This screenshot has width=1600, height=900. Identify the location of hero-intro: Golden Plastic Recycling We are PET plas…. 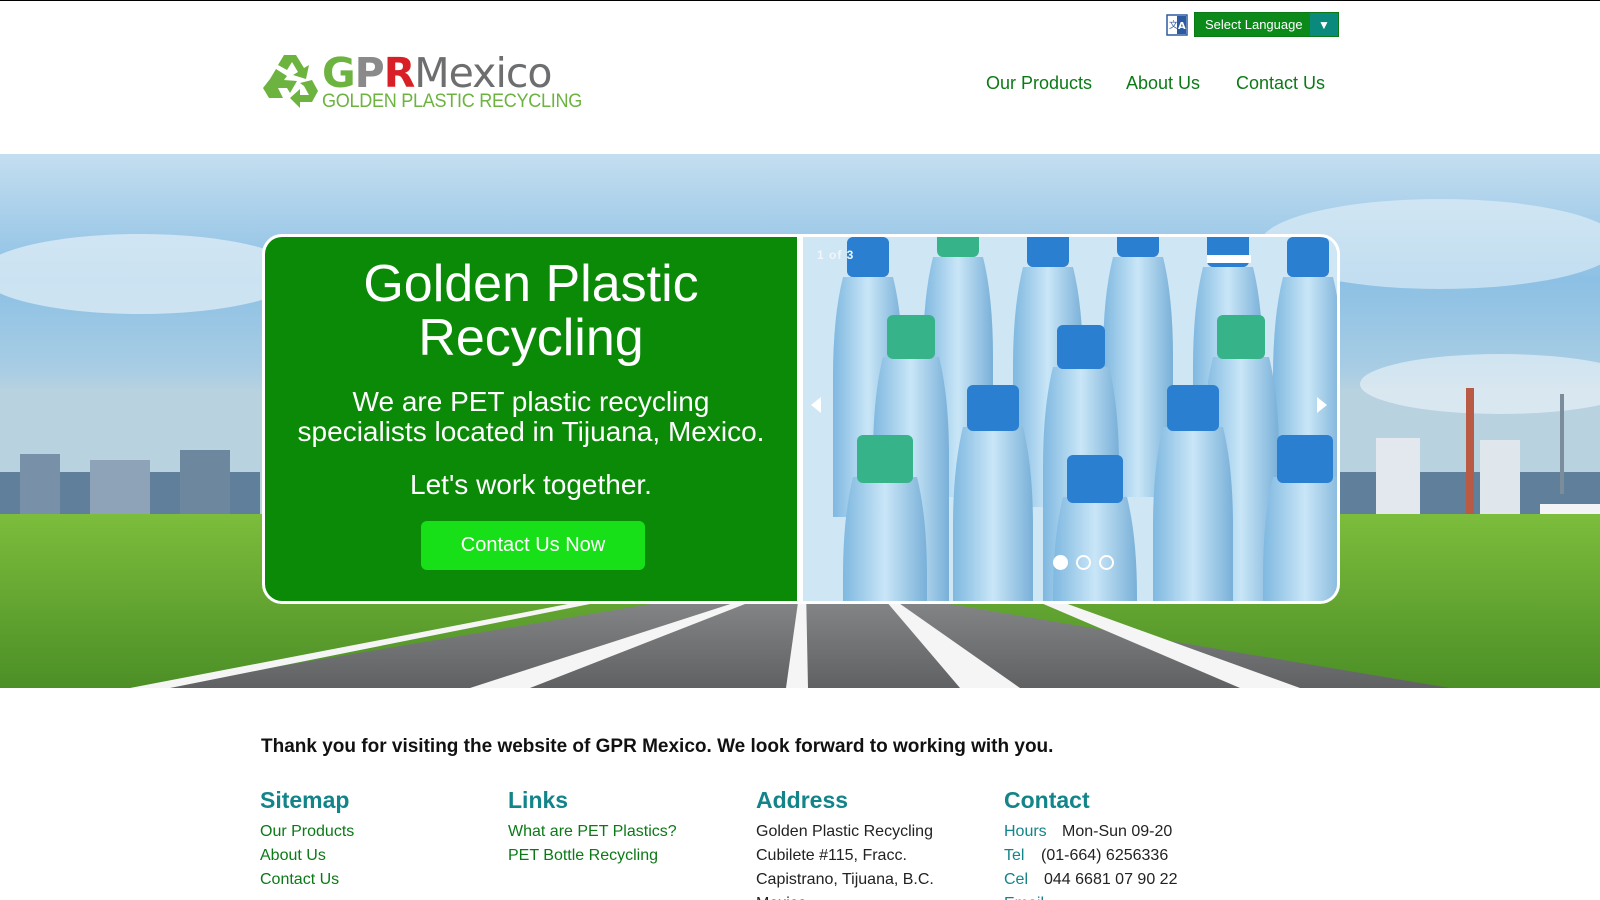
(531, 419).